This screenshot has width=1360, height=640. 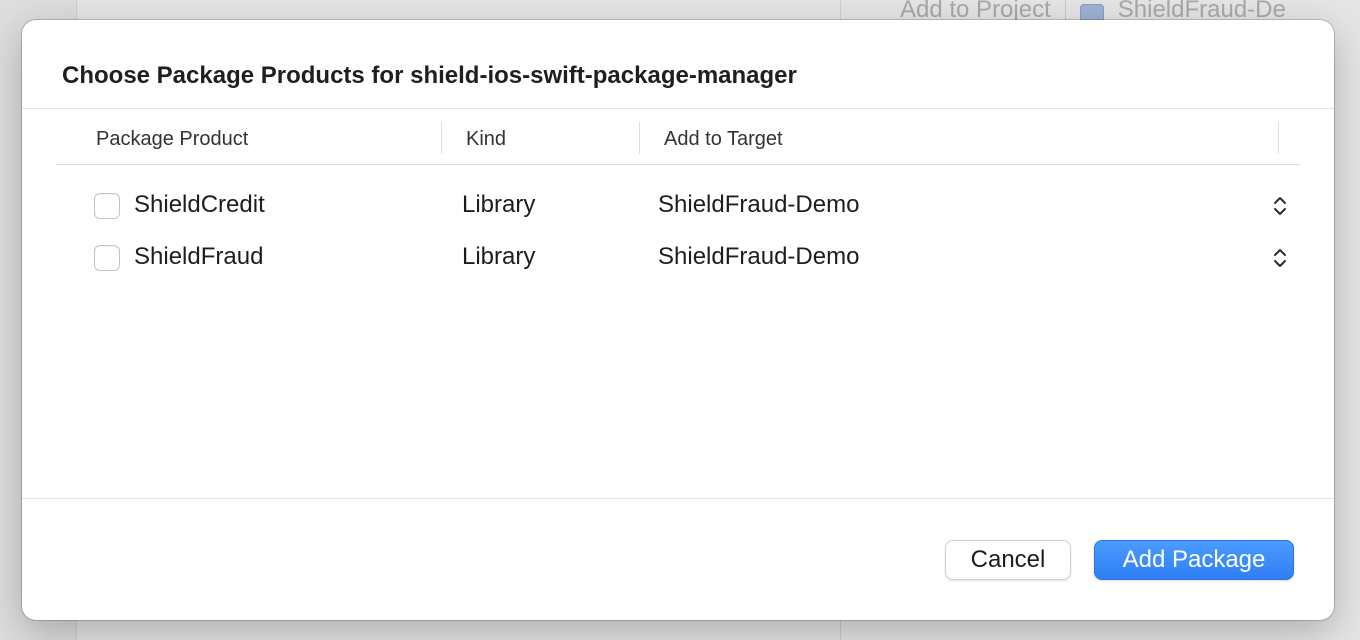 I want to click on column-header-add-to-target: Add to Target, so click(x=723, y=139).